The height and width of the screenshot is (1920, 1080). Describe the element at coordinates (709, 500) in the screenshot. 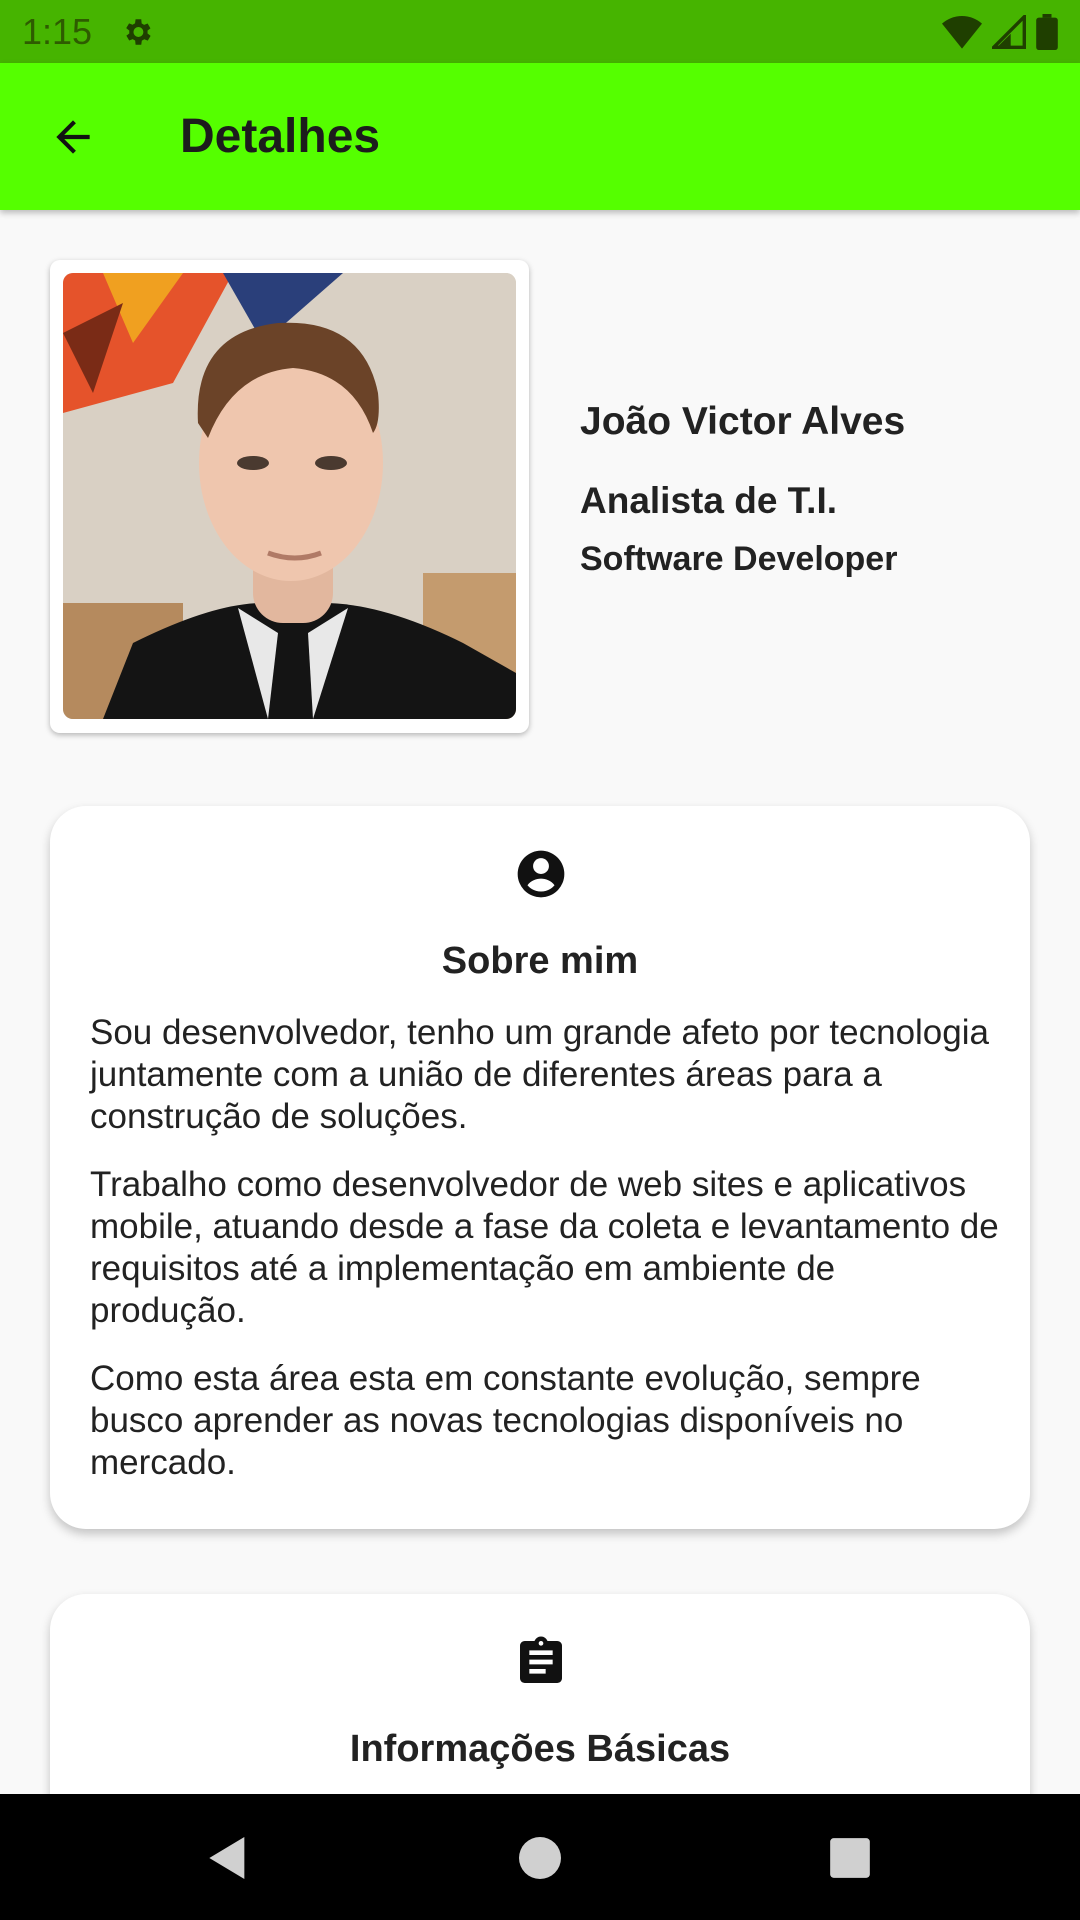

I see `profile-role: Analista de T.I.` at that location.